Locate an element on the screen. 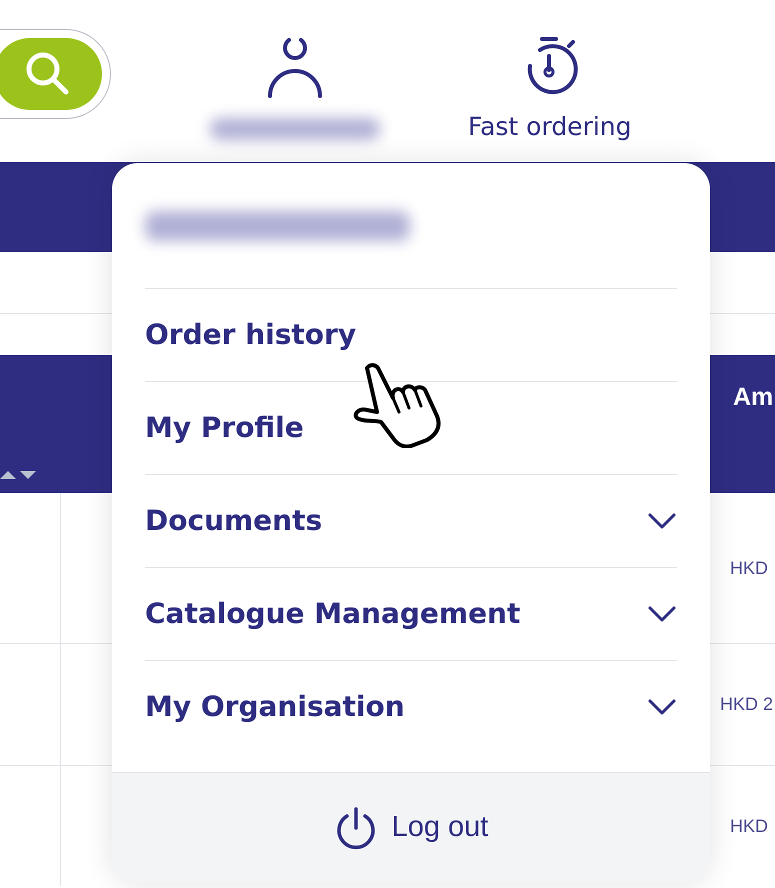 This screenshot has height=888, width=775. column-header: Am is located at coordinates (753, 397).